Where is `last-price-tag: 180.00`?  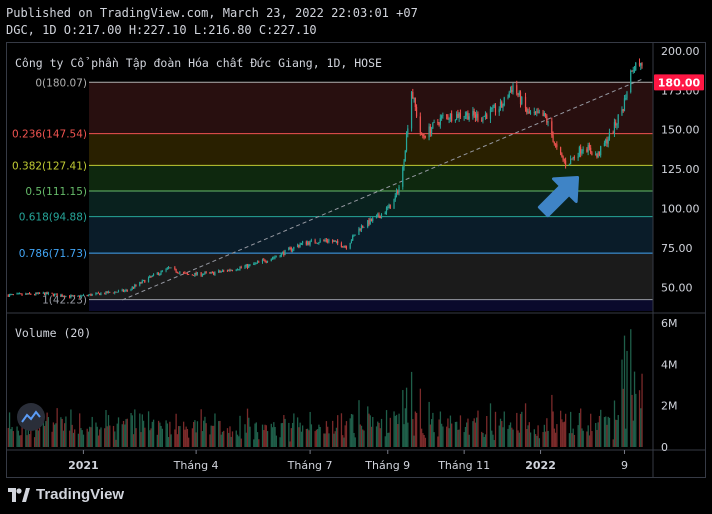
last-price-tag: 180.00 is located at coordinates (679, 82).